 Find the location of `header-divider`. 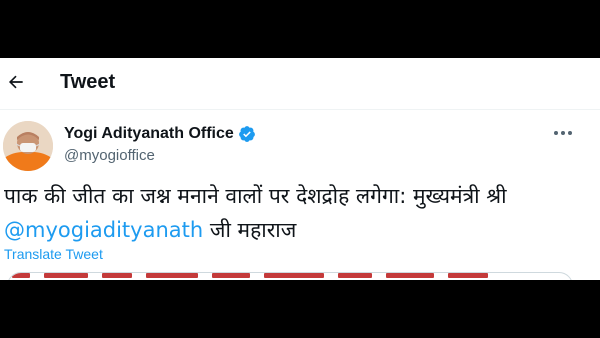

header-divider is located at coordinates (300, 109).